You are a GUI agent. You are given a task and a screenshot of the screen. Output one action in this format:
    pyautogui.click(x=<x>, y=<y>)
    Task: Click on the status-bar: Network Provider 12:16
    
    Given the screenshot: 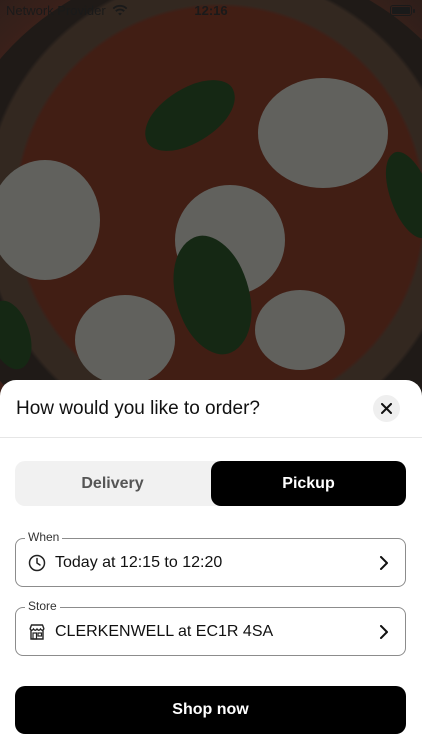 What is the action you would take?
    pyautogui.click(x=211, y=12)
    